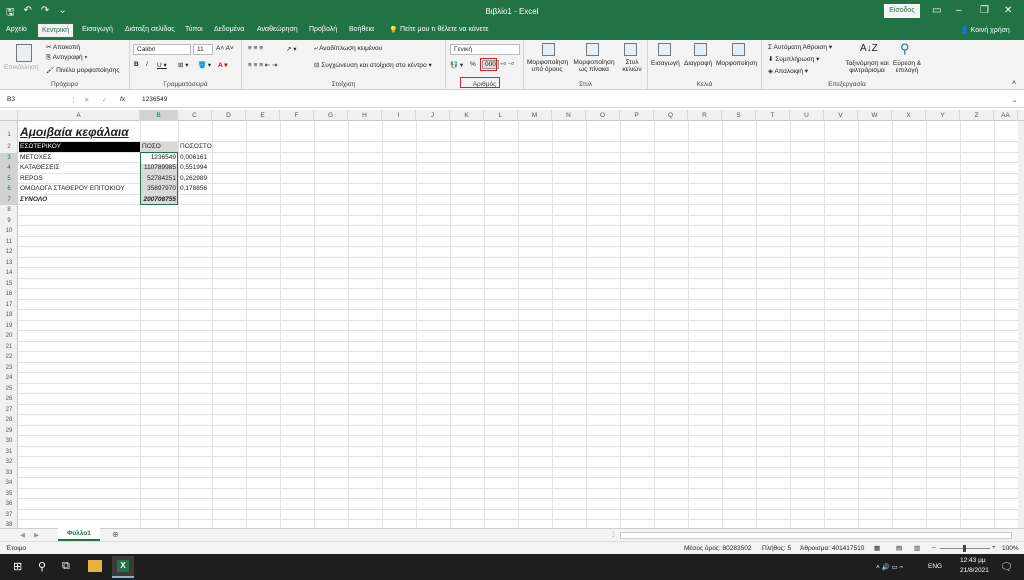  What do you see at coordinates (964, 548) in the screenshot?
I see `zoom-slider-thumb` at bounding box center [964, 548].